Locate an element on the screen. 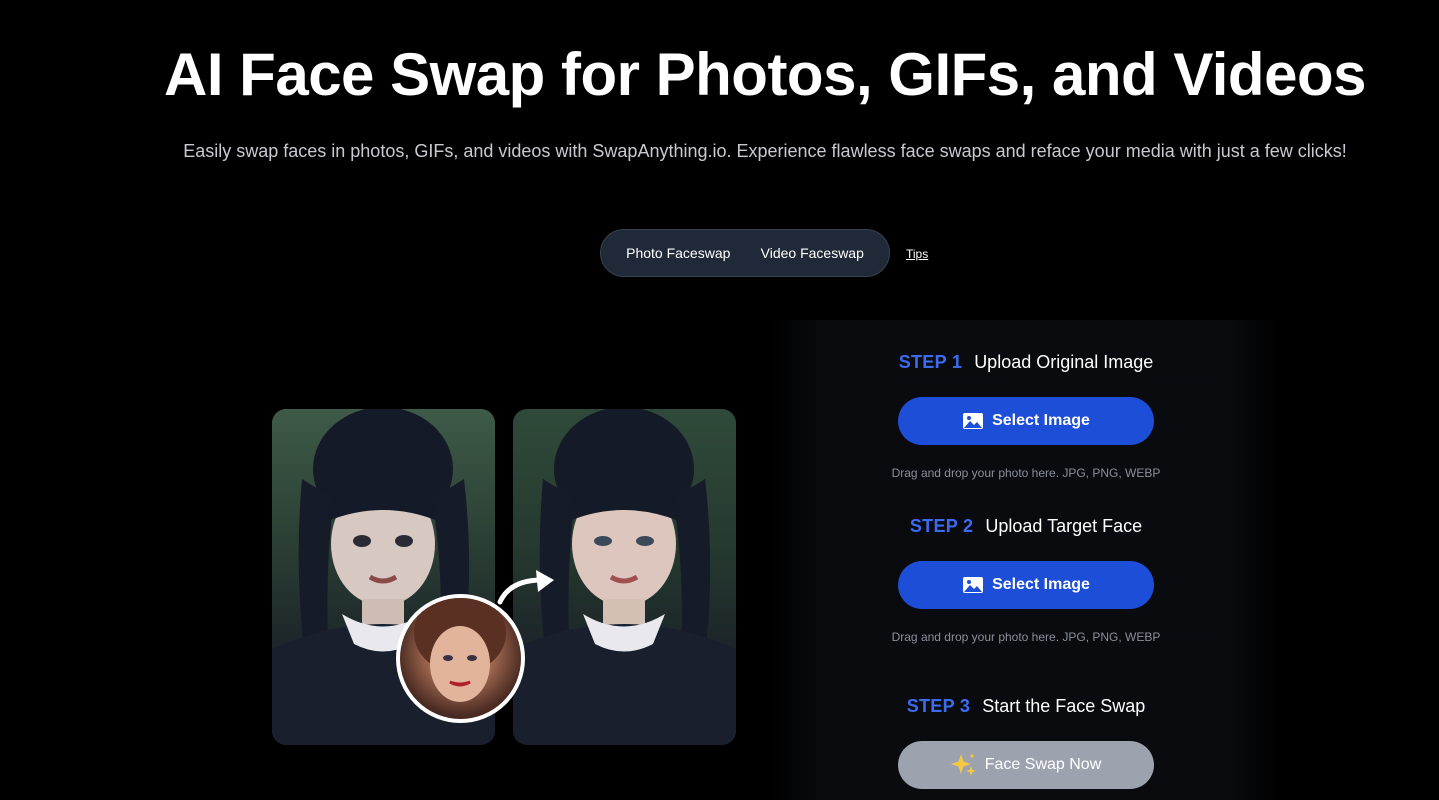 This screenshot has width=1439, height=800. select-target-face-button: Select Image is located at coordinates (1026, 585).